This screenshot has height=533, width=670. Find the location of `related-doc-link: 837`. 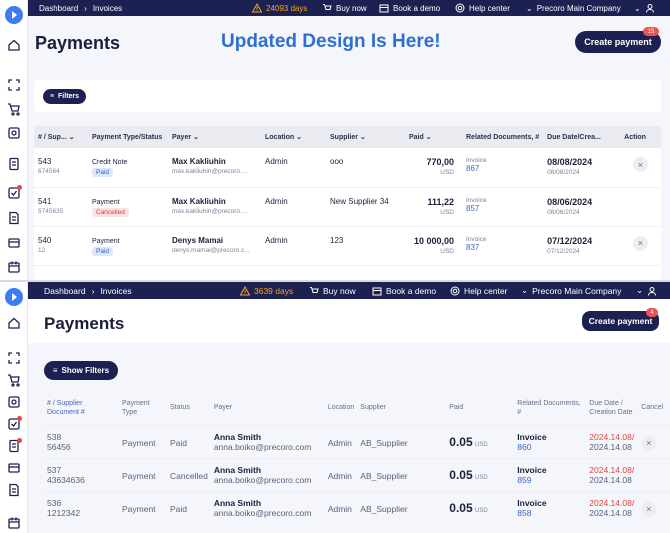

related-doc-link: 837 is located at coordinates (472, 247).